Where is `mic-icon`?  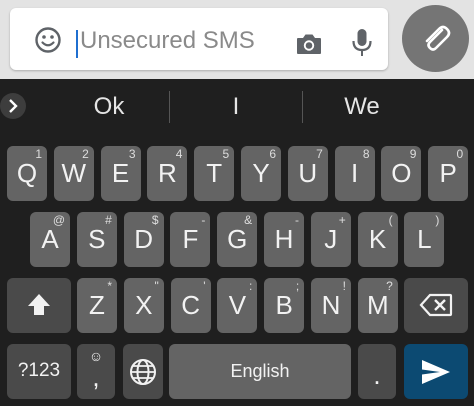
mic-icon is located at coordinates (362, 43).